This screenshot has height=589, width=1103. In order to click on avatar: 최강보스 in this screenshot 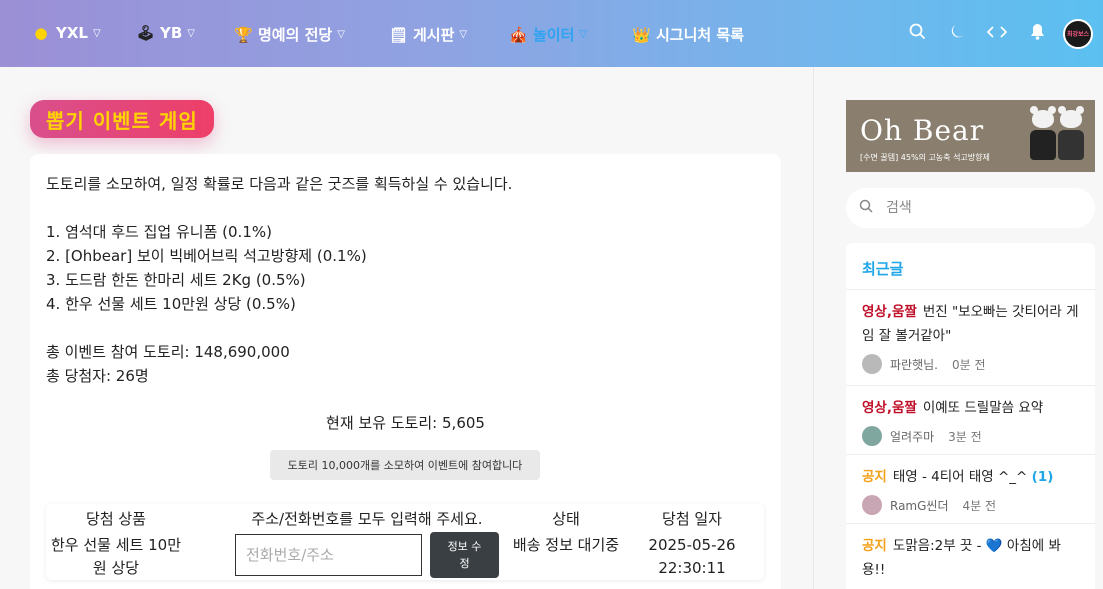, I will do `click(1078, 33)`.